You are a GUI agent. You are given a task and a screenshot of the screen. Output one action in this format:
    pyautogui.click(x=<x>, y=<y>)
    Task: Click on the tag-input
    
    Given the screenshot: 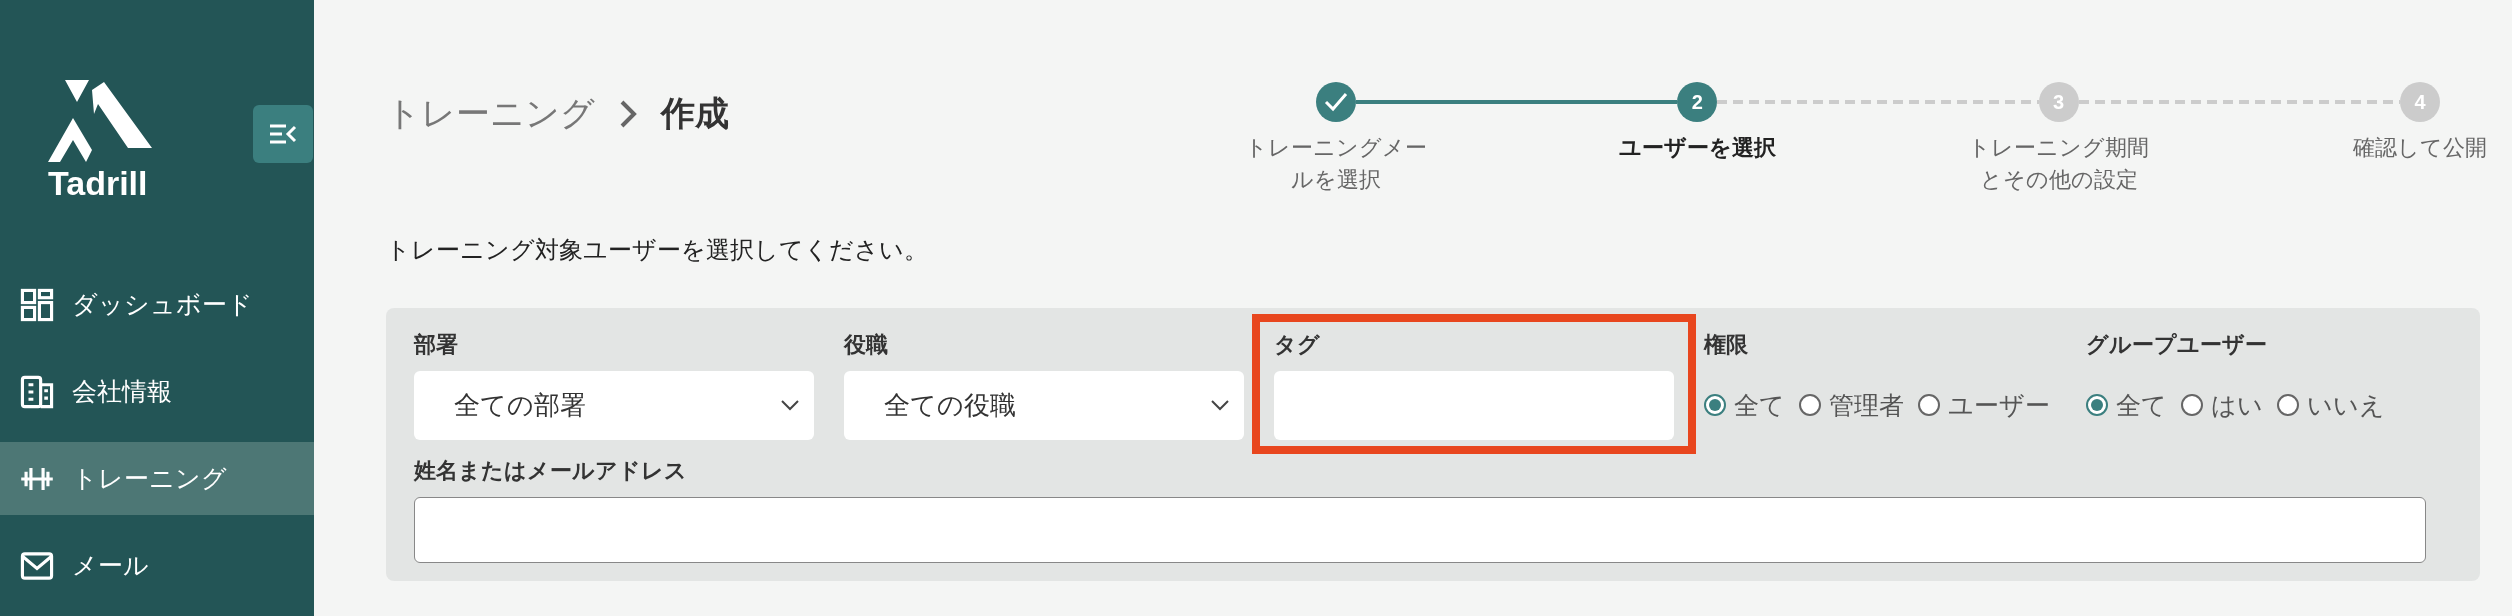 What is the action you would take?
    pyautogui.click(x=1474, y=405)
    